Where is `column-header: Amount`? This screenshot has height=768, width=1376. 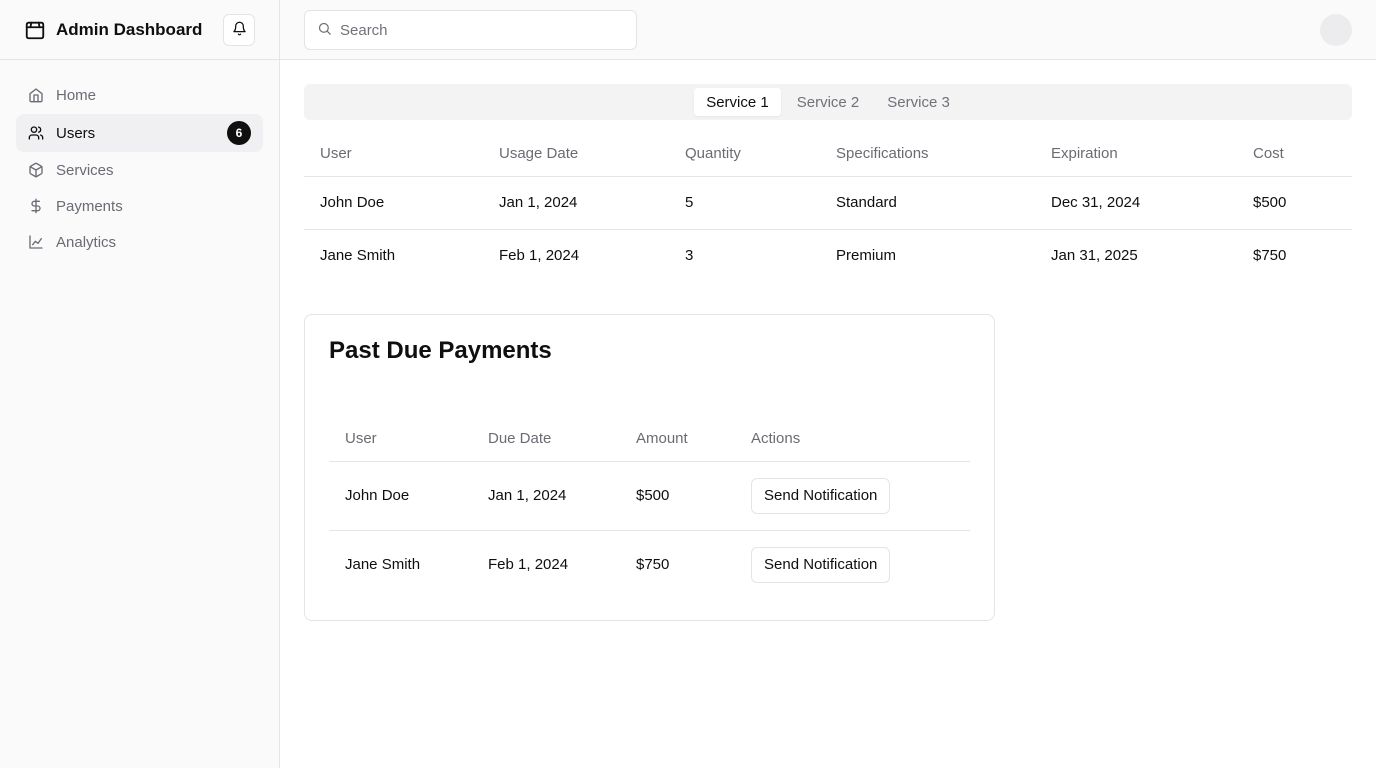 column-header: Amount is located at coordinates (677, 439).